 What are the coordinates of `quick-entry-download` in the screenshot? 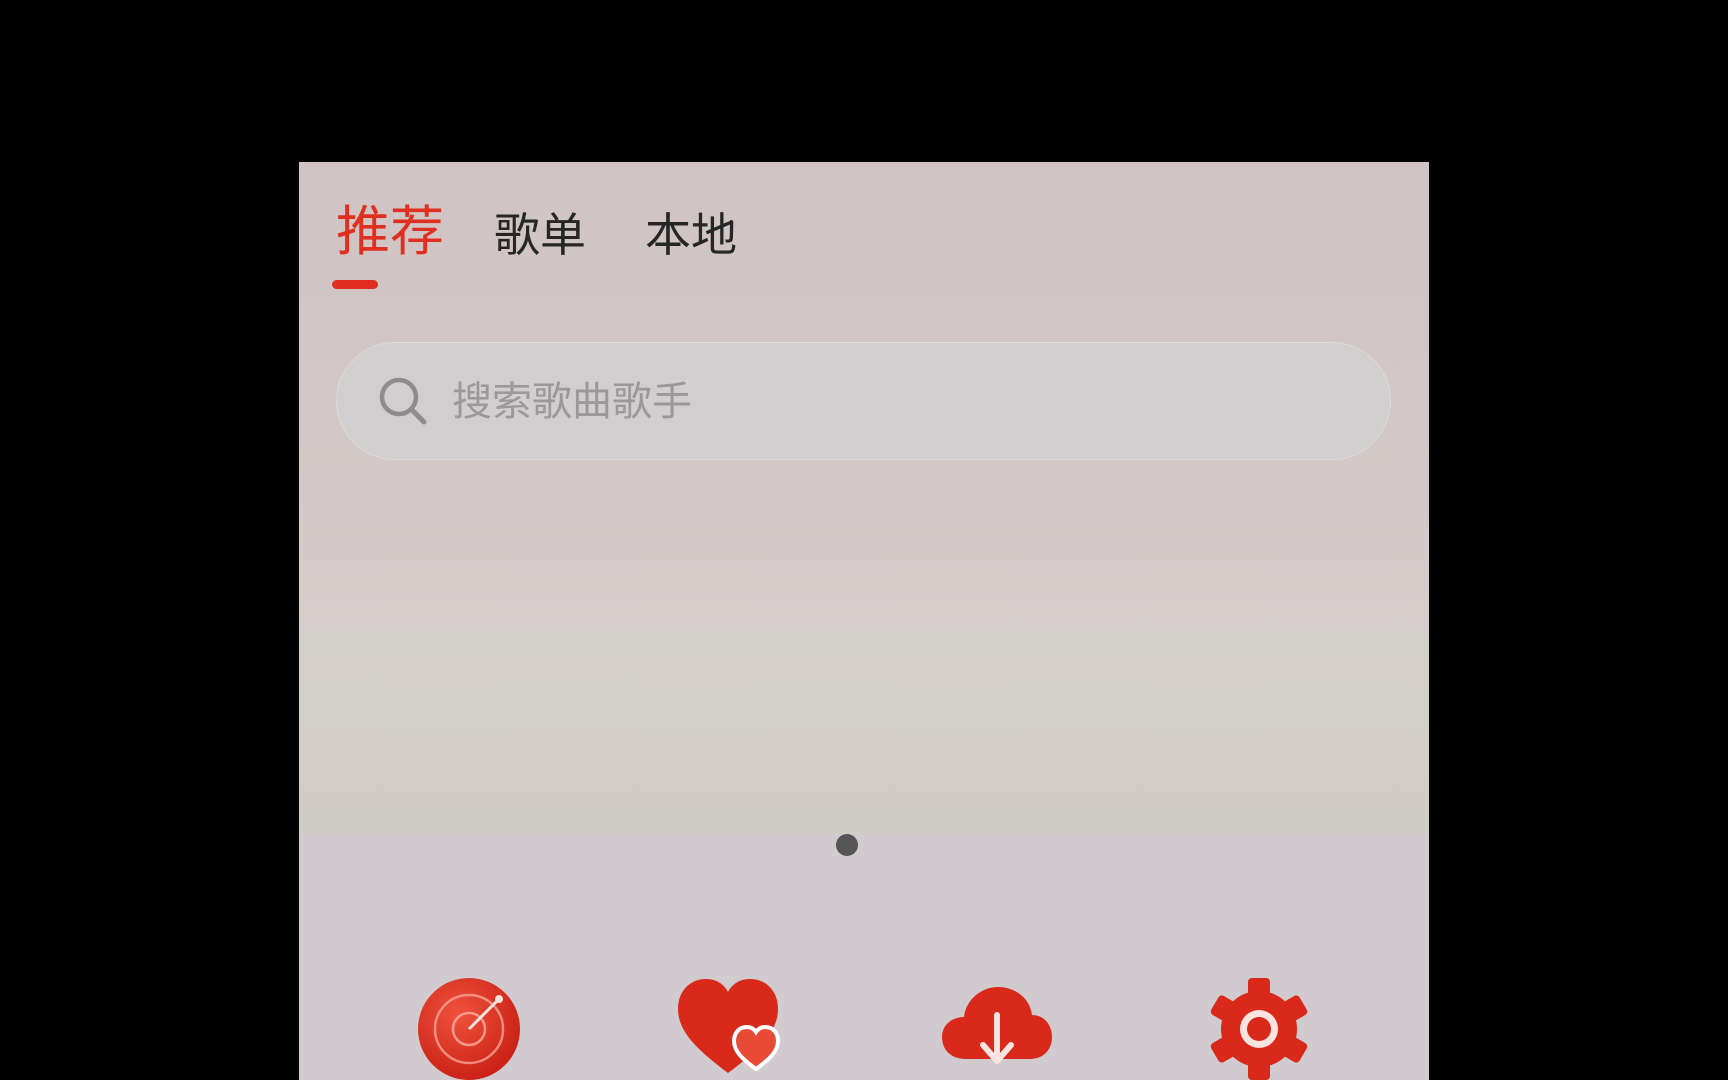 It's located at (1000, 1024).